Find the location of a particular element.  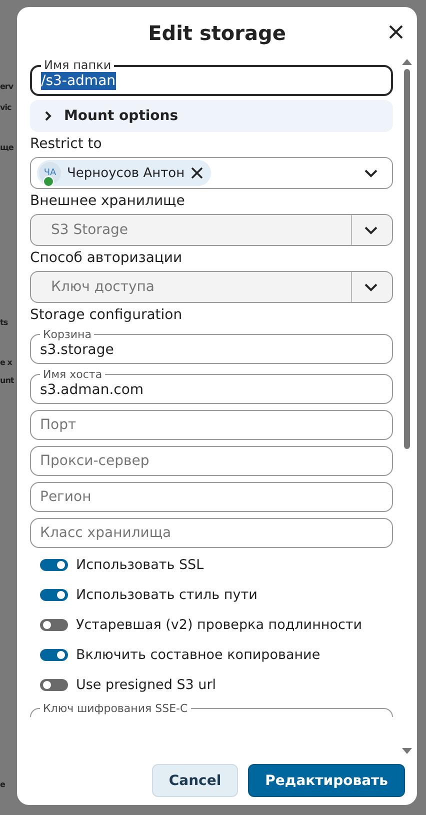

input-field: Порт is located at coordinates (211, 425).